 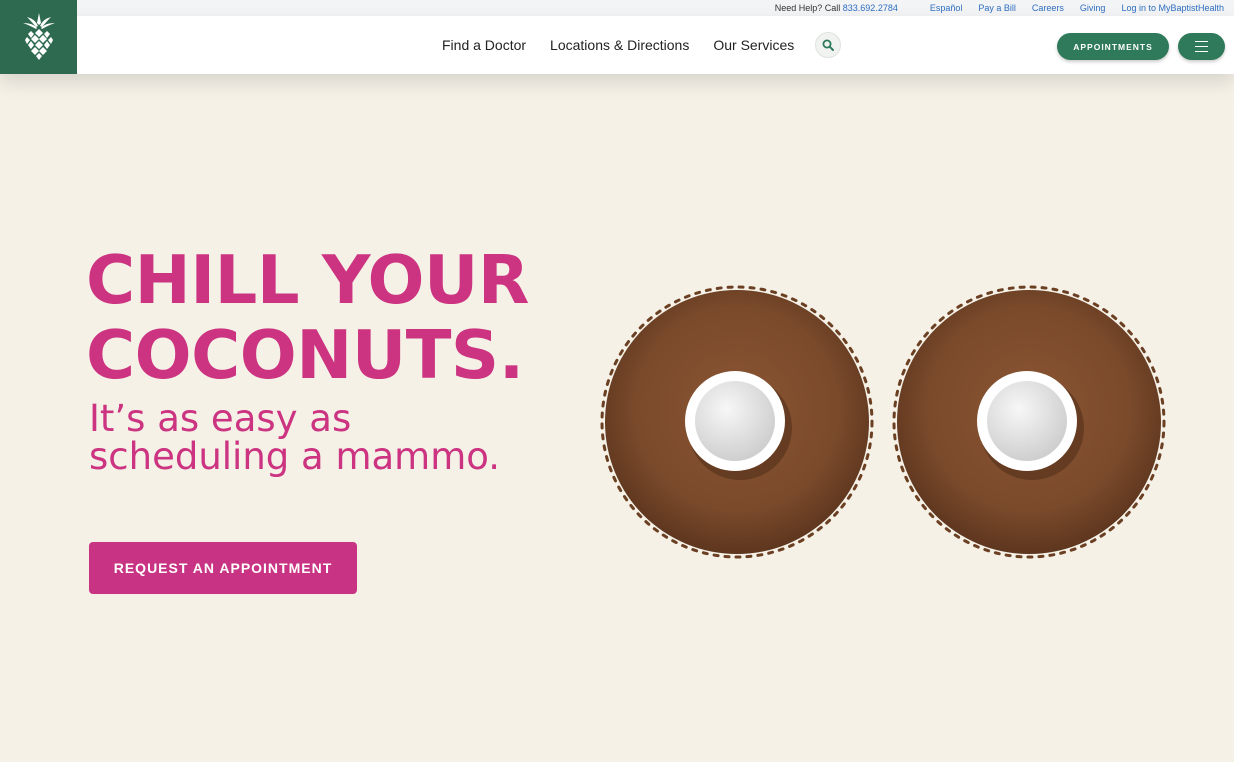 I want to click on nav-locations-directions: Locations & Directions, so click(x=619, y=45).